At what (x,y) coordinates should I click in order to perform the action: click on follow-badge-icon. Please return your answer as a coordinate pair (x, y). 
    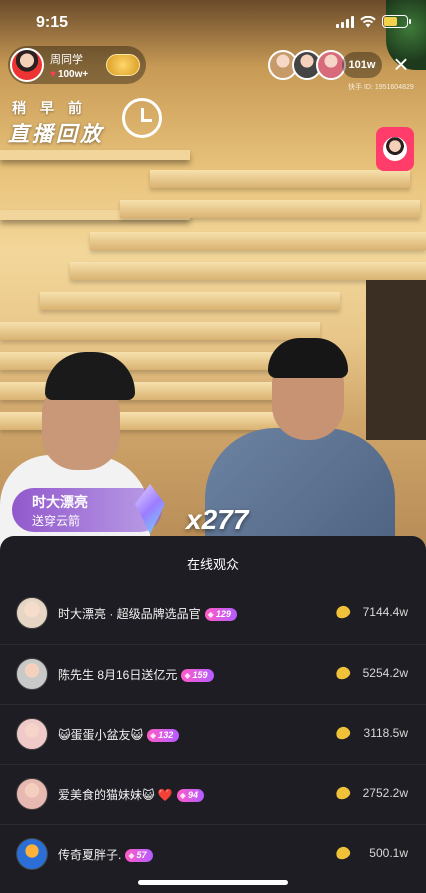
    Looking at the image, I should click on (123, 65).